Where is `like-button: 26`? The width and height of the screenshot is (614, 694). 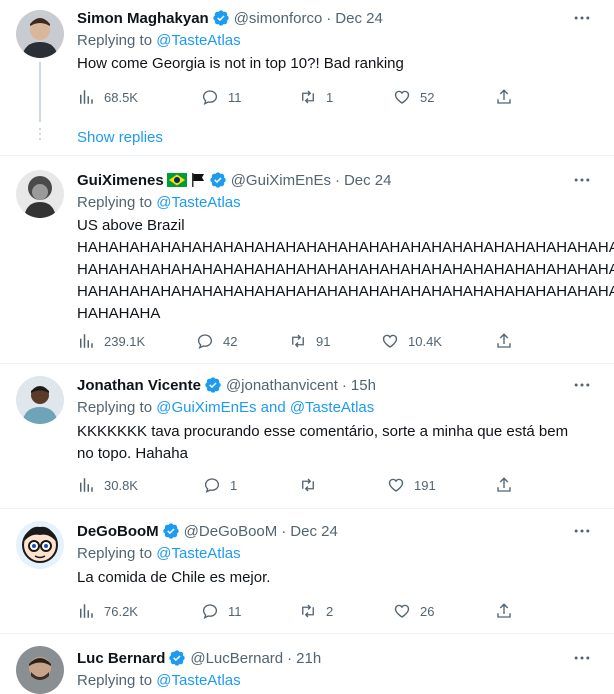 like-button: 26 is located at coordinates (413, 611).